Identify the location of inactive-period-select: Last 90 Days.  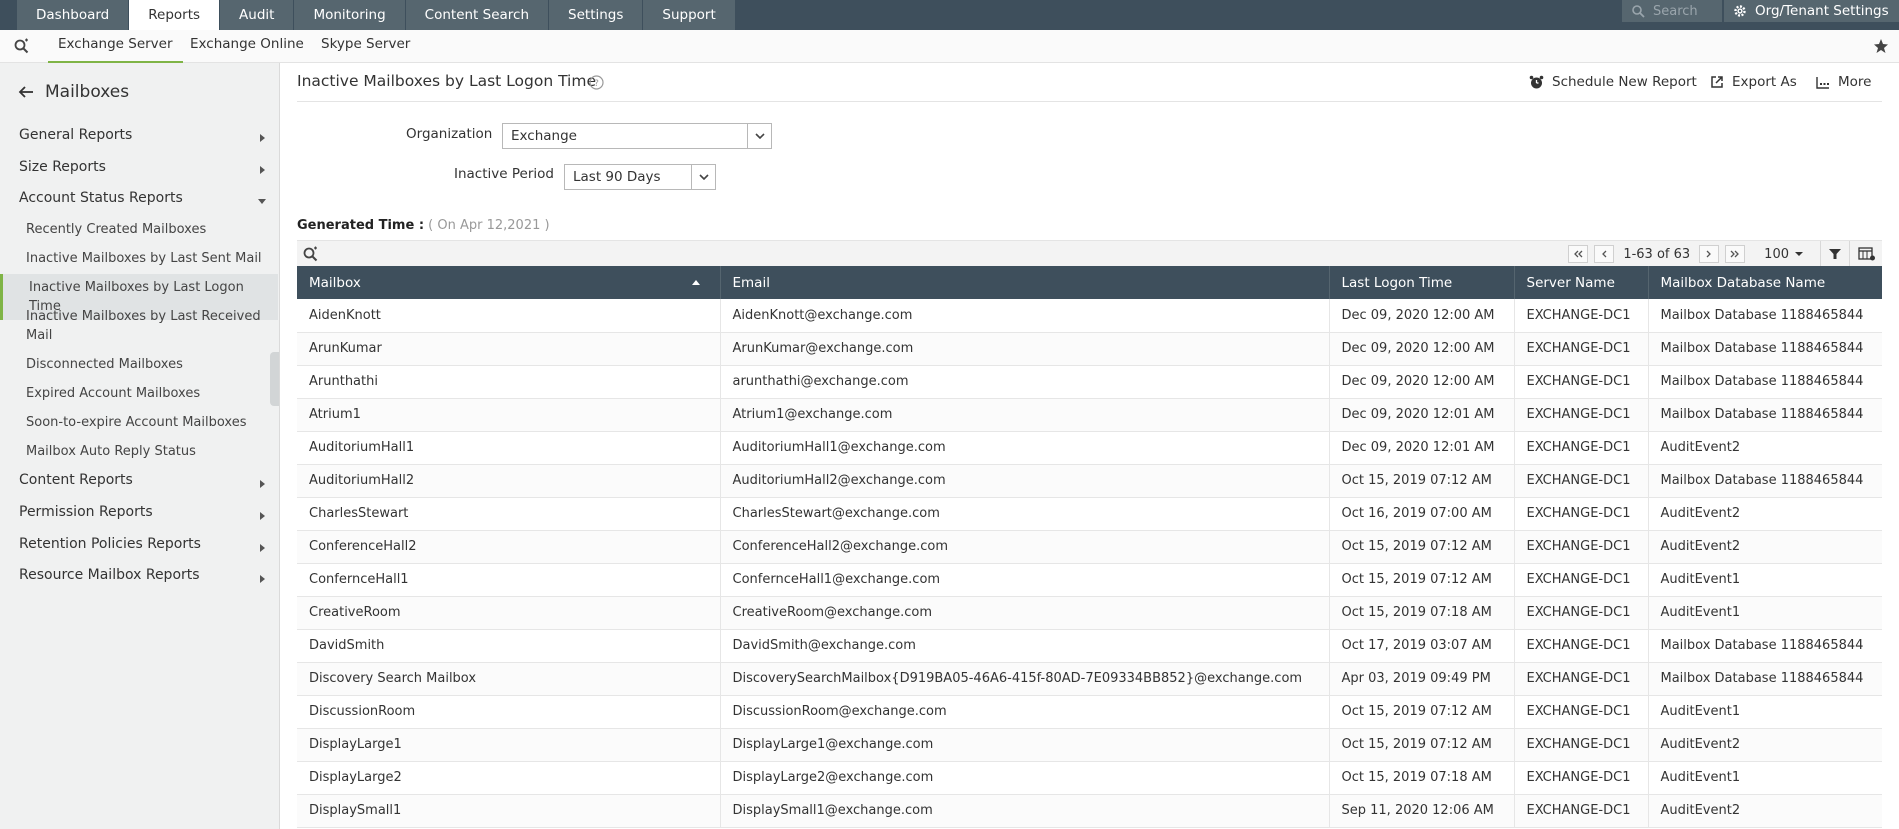
(640, 177).